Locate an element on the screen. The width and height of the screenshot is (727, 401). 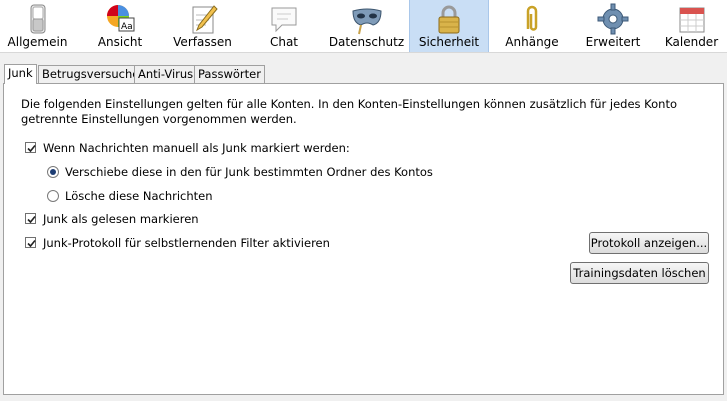
switch-icon is located at coordinates (37, 19).